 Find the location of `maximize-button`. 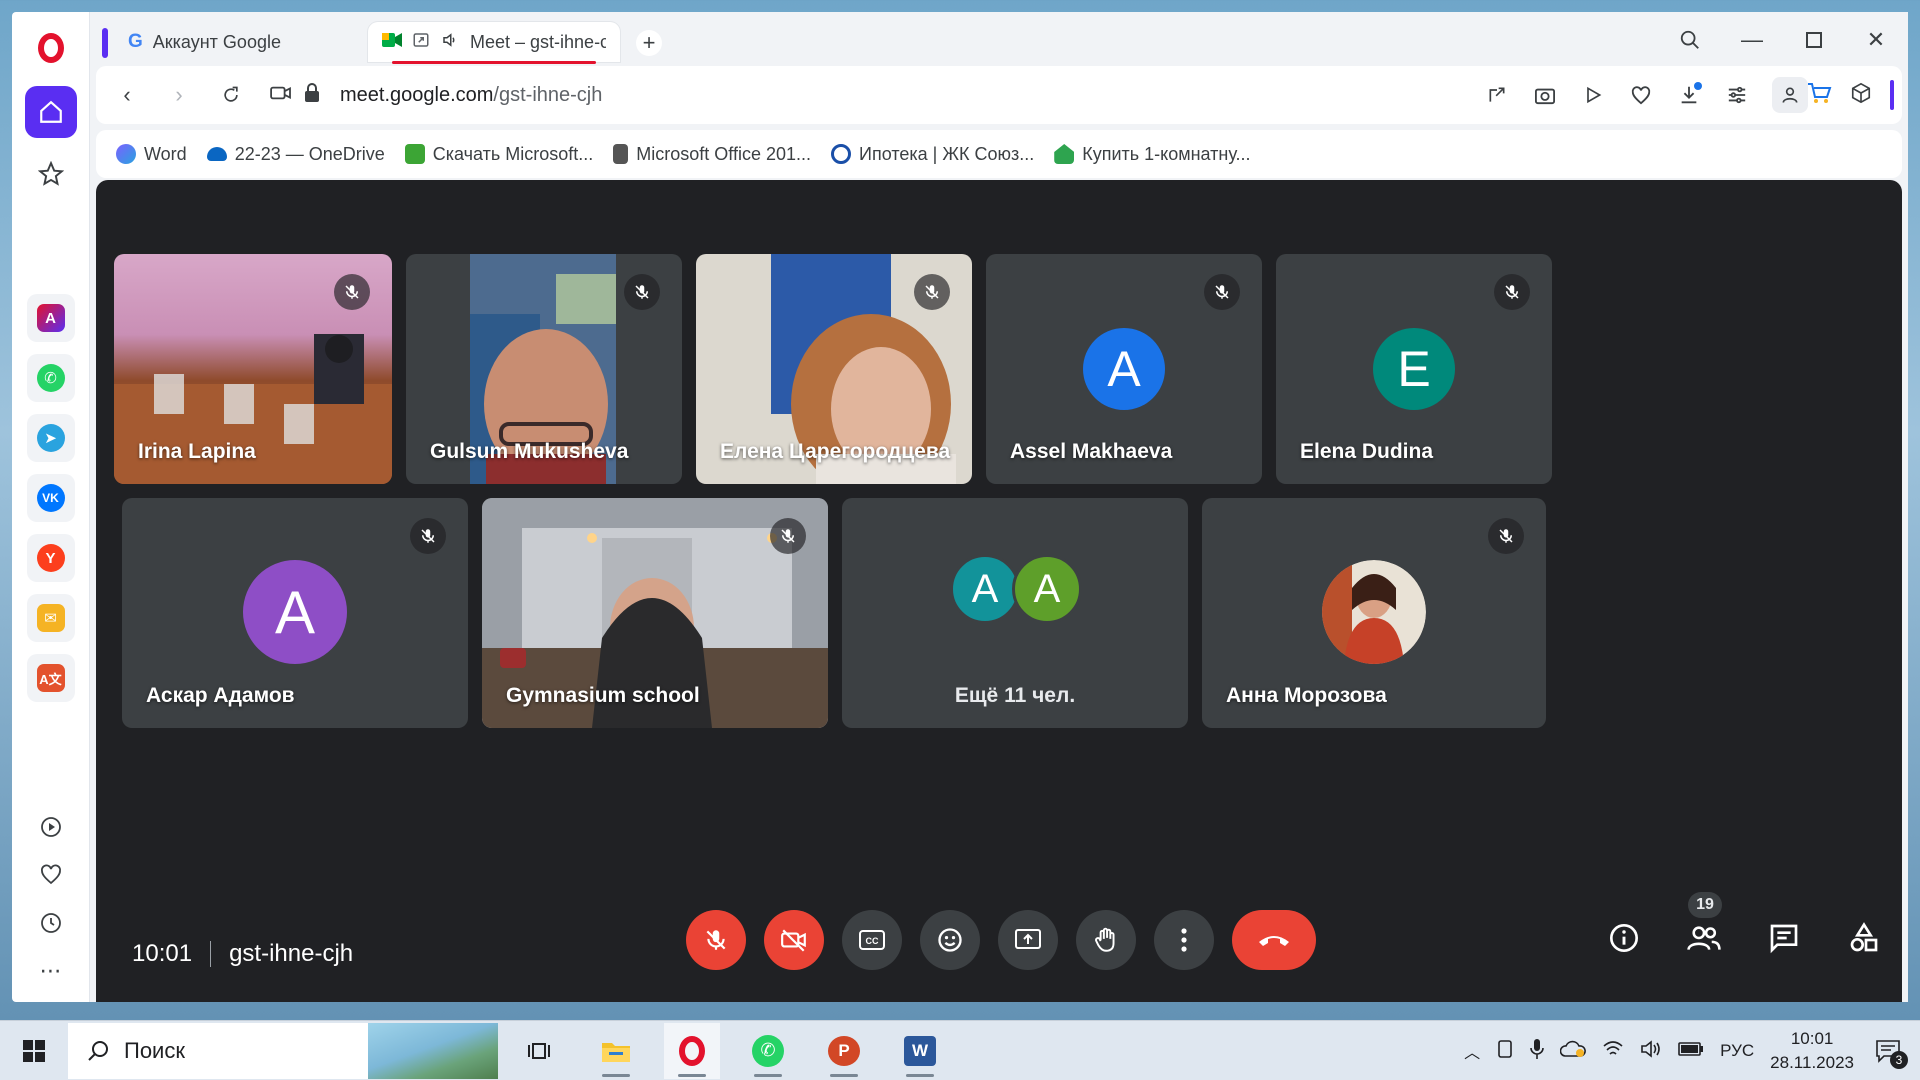

maximize-button is located at coordinates (1814, 40).